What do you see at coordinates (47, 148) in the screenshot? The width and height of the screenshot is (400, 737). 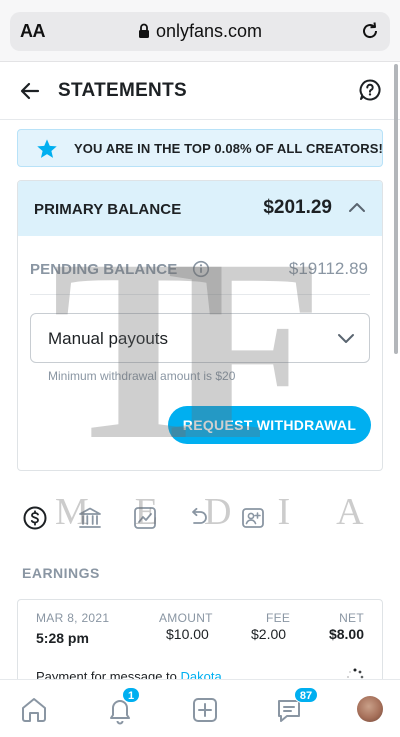 I see `star-icon` at bounding box center [47, 148].